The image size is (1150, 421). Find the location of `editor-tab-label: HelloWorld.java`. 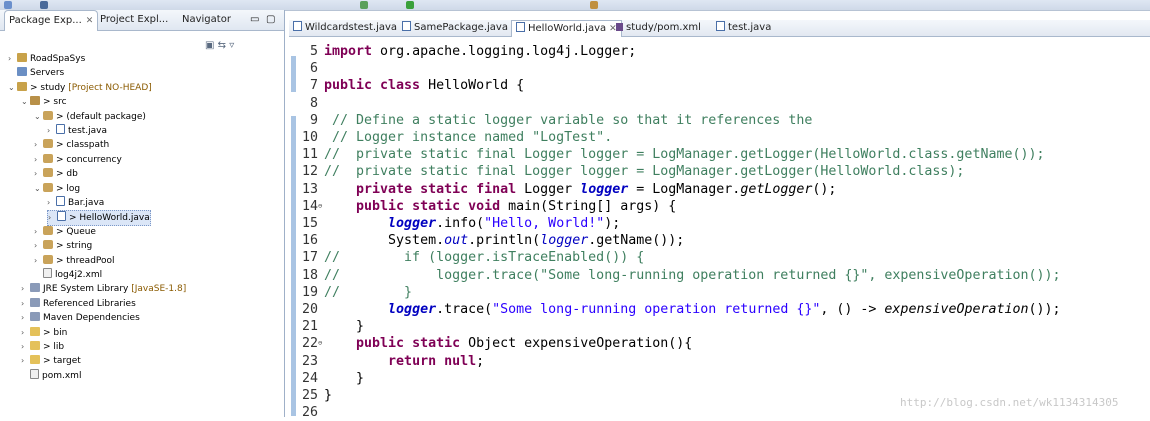

editor-tab-label: HelloWorld.java is located at coordinates (567, 28).